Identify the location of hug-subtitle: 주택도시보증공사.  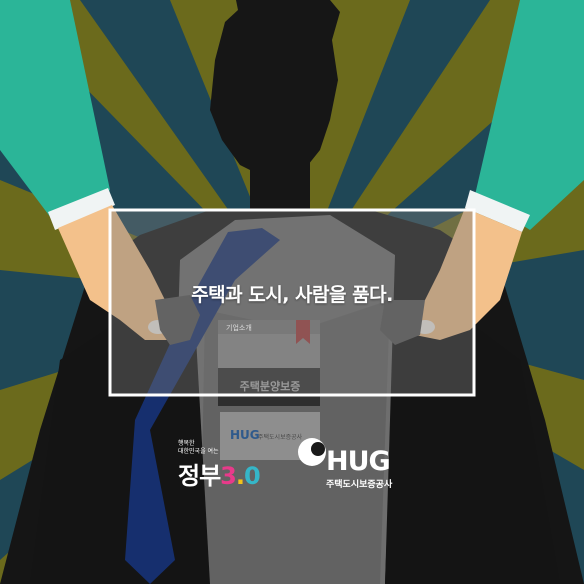
(359, 485).